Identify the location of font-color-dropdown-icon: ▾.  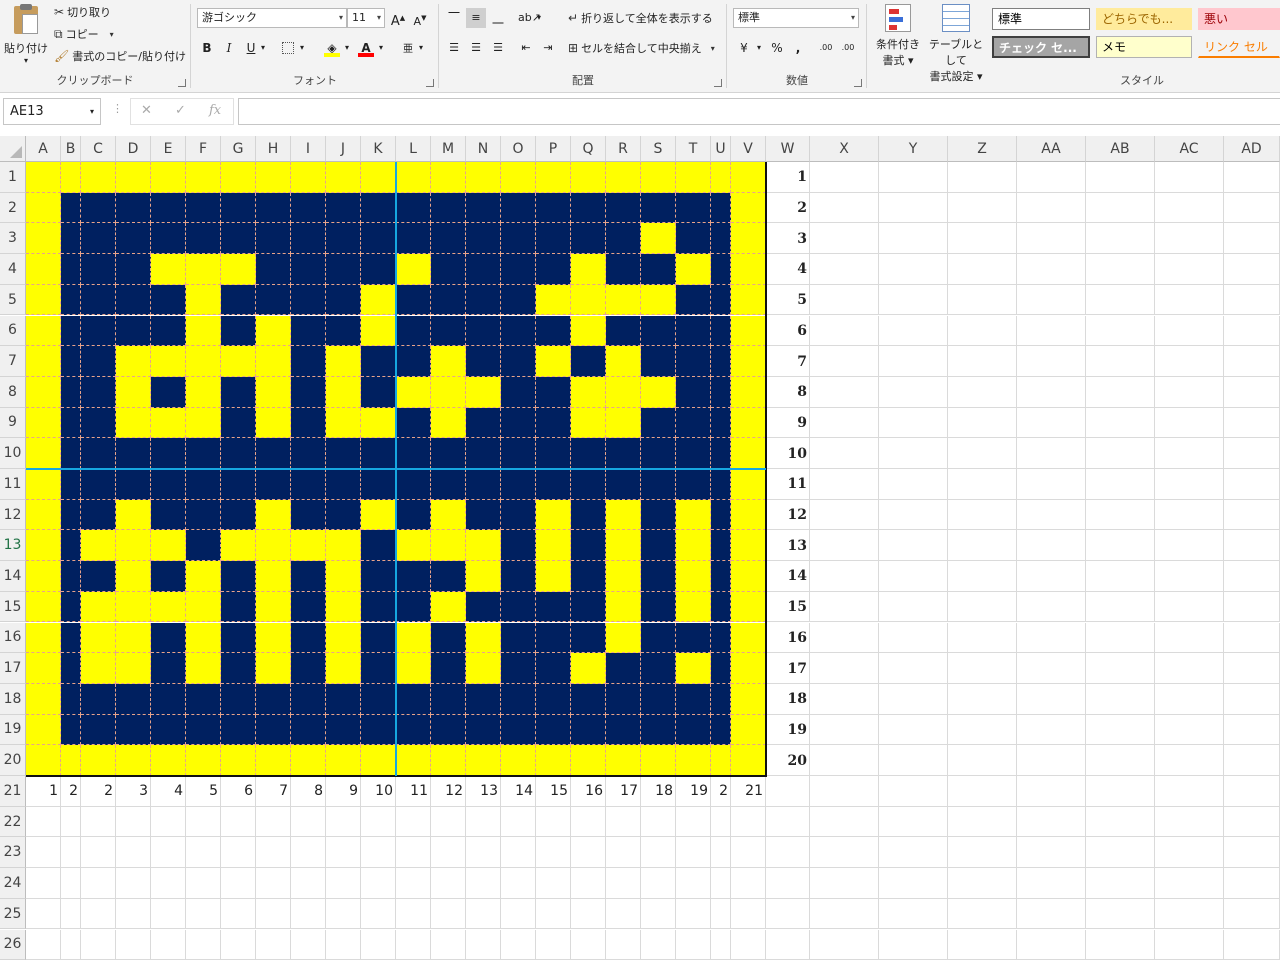
(381, 48).